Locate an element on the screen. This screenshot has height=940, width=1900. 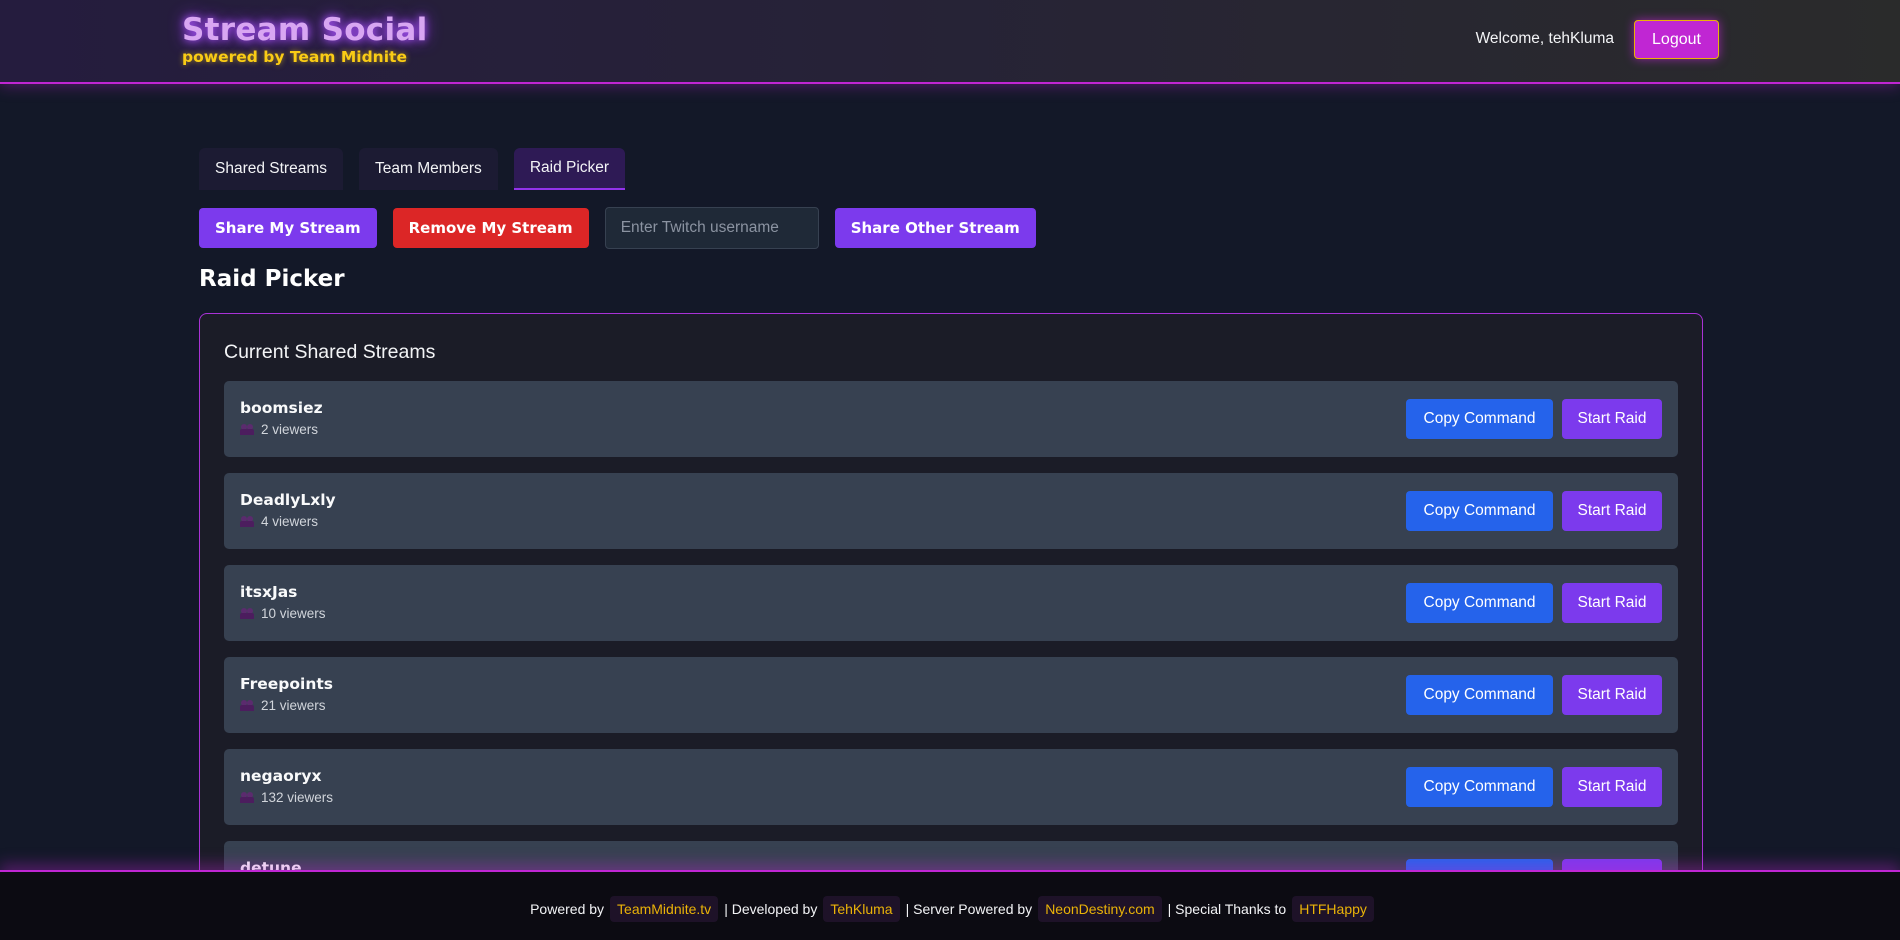
viewer-count: 21 viewers is located at coordinates (283, 705).